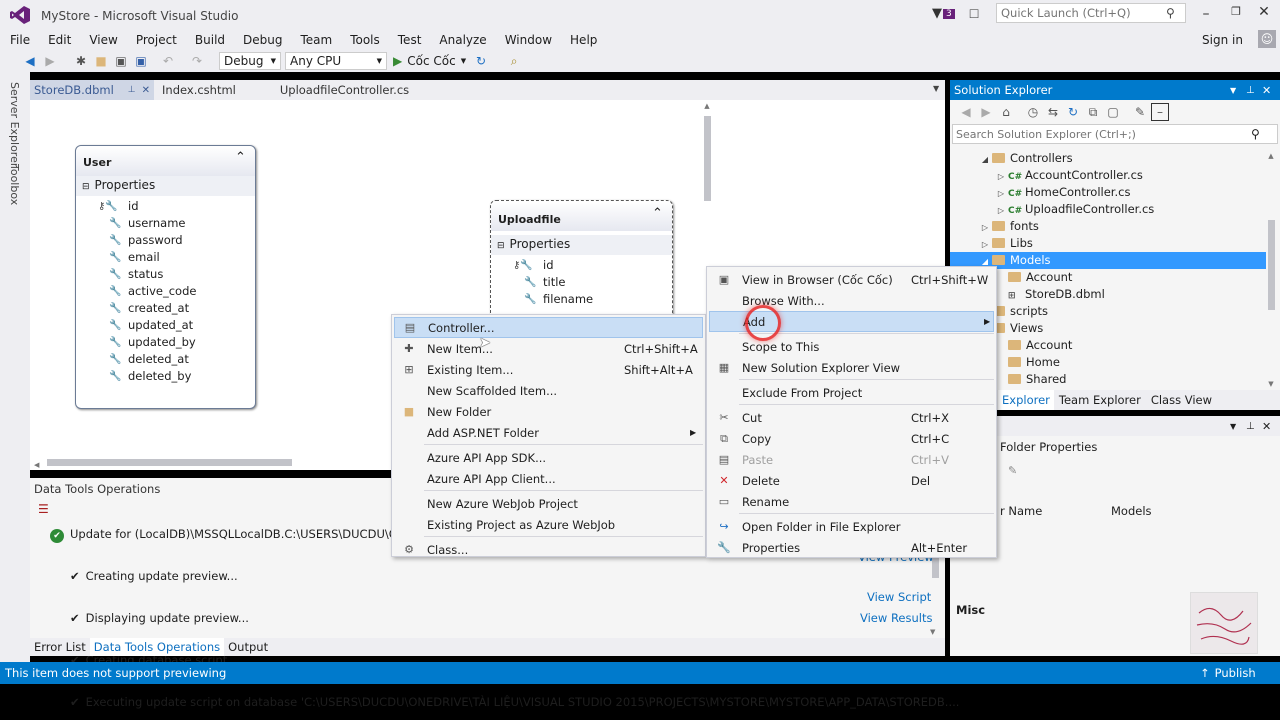 The height and width of the screenshot is (720, 1280). I want to click on context-menu-item-scope-to-this: Scope to This, so click(851, 346).